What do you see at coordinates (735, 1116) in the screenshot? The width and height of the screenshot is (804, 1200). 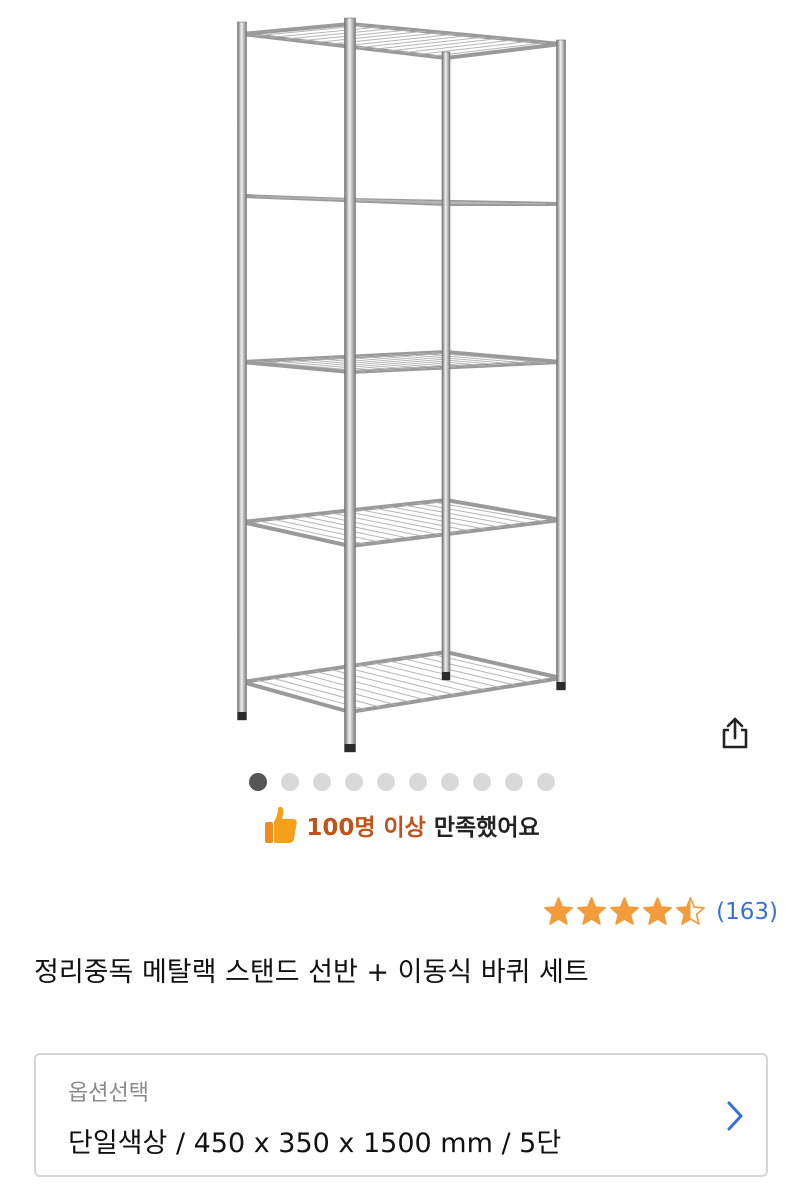 I see `chevron-right-icon` at bounding box center [735, 1116].